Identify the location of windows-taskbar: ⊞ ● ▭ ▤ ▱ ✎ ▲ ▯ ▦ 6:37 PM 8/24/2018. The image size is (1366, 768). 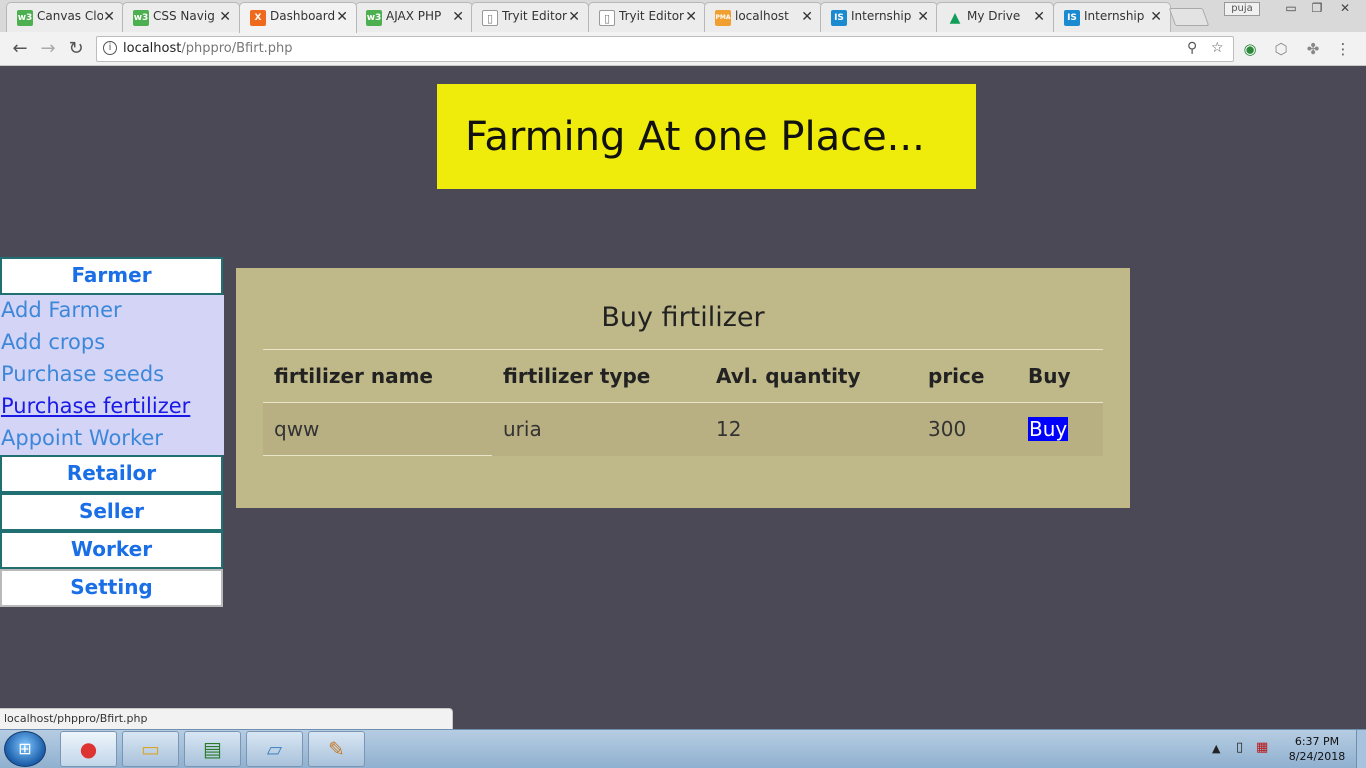
(683, 748).